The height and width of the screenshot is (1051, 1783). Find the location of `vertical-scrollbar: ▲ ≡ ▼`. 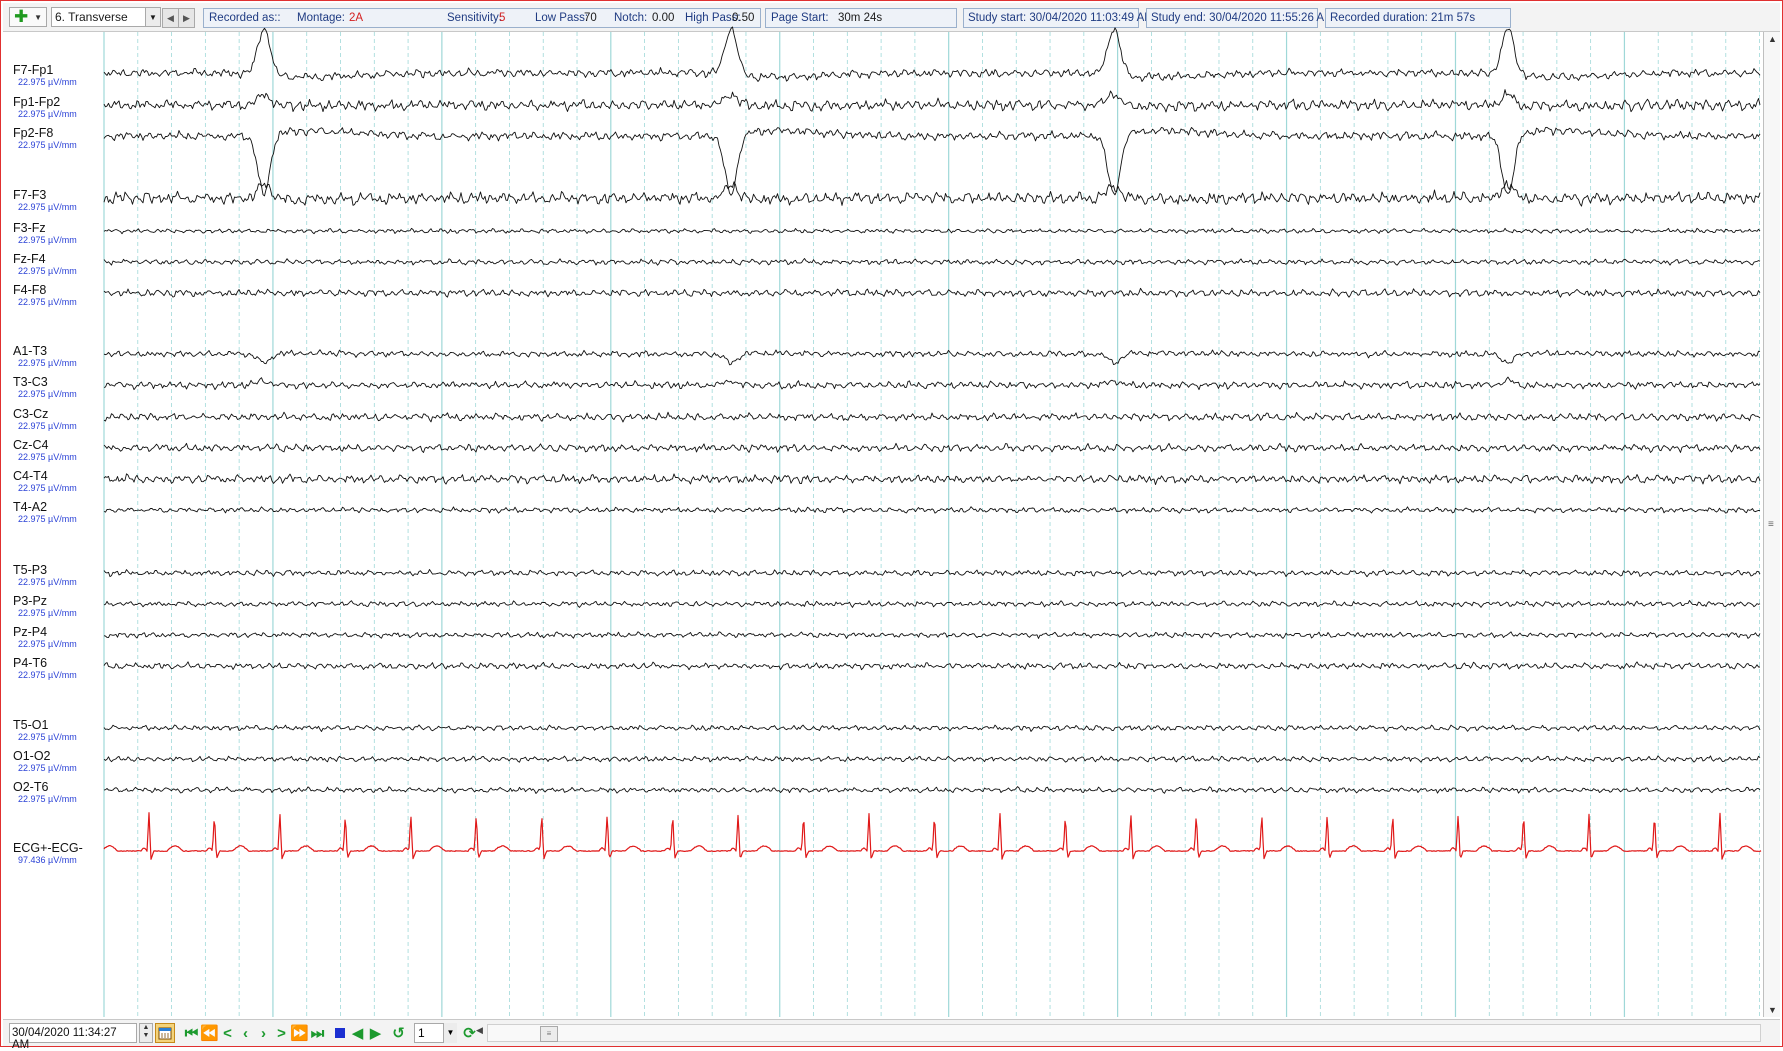

vertical-scrollbar: ▲ ≡ ▼ is located at coordinates (1771, 524).